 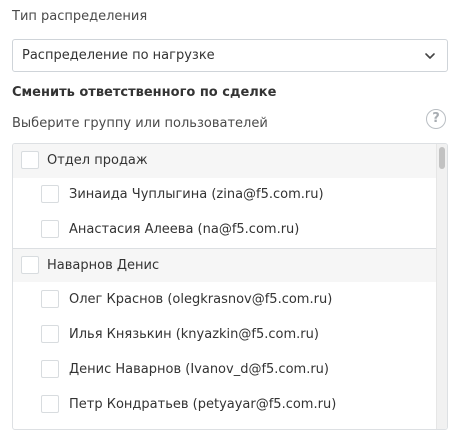 What do you see at coordinates (225, 161) in the screenshot?
I see `group-row: Отдел продаж` at bounding box center [225, 161].